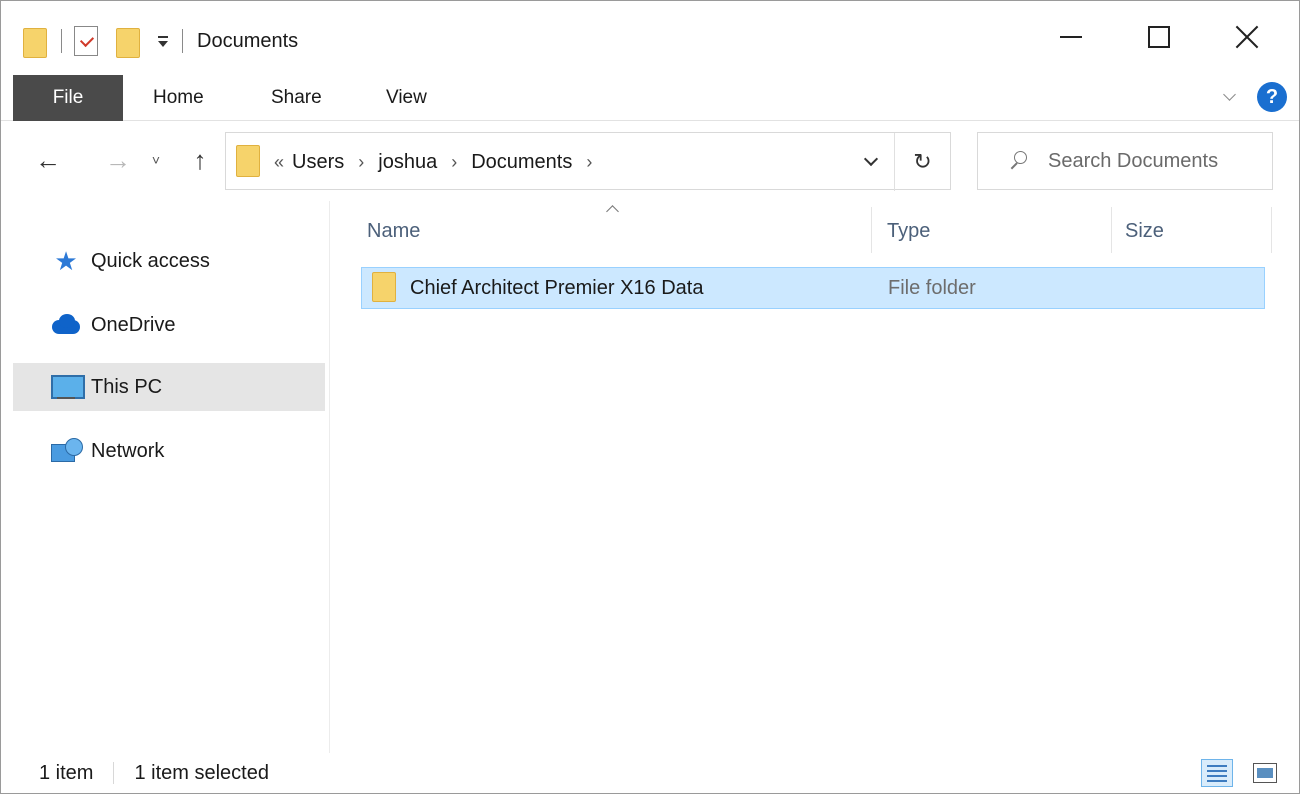 This screenshot has width=1300, height=794. Describe the element at coordinates (613, 209) in the screenshot. I see `sort-ascending-icon` at that location.